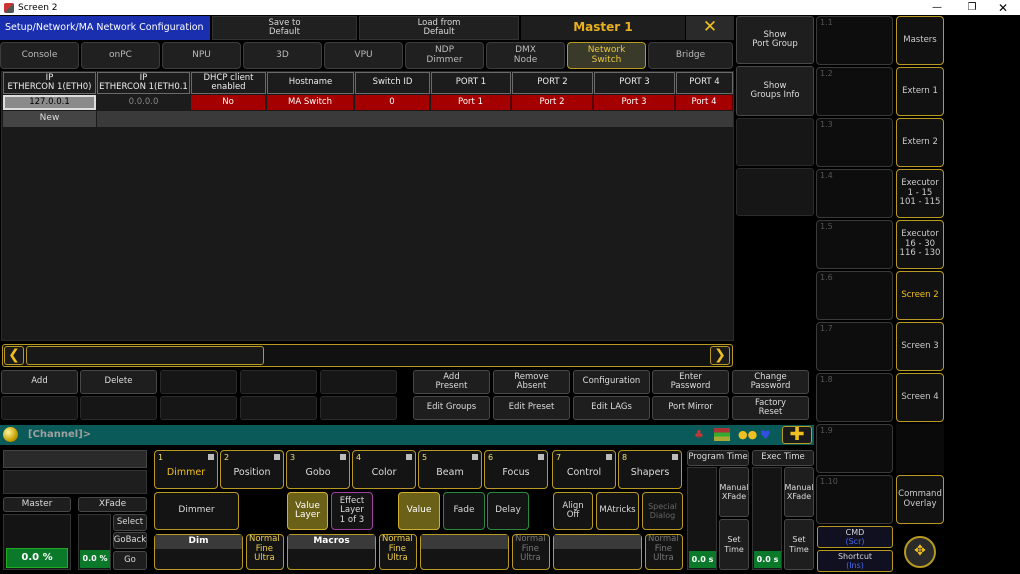  Describe the element at coordinates (143, 102) in the screenshot. I see `table-cell: 0.0.0.0` at that location.